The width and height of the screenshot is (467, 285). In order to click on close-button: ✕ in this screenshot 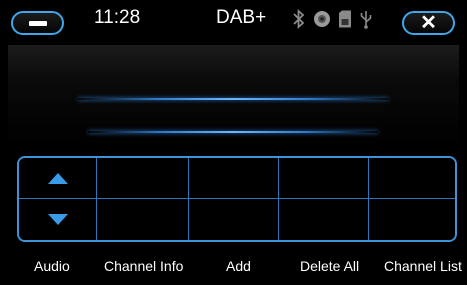, I will do `click(428, 23)`.